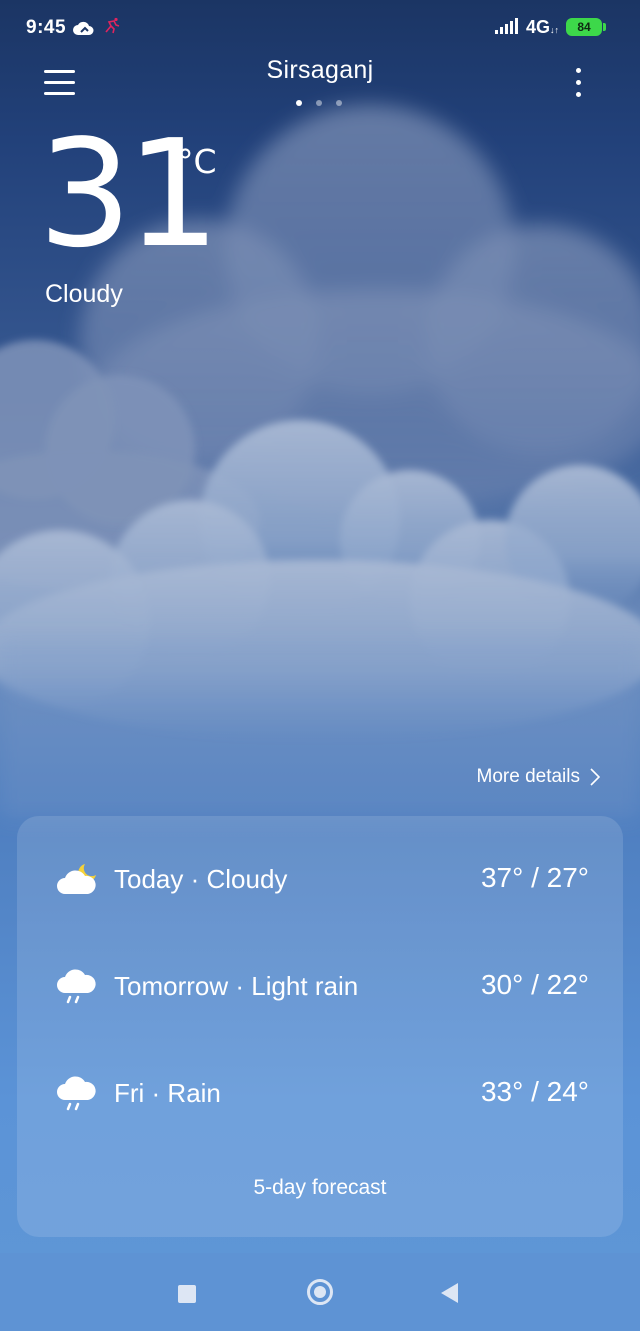  Describe the element at coordinates (76, 986) in the screenshot. I see `light-rain-icon` at that location.